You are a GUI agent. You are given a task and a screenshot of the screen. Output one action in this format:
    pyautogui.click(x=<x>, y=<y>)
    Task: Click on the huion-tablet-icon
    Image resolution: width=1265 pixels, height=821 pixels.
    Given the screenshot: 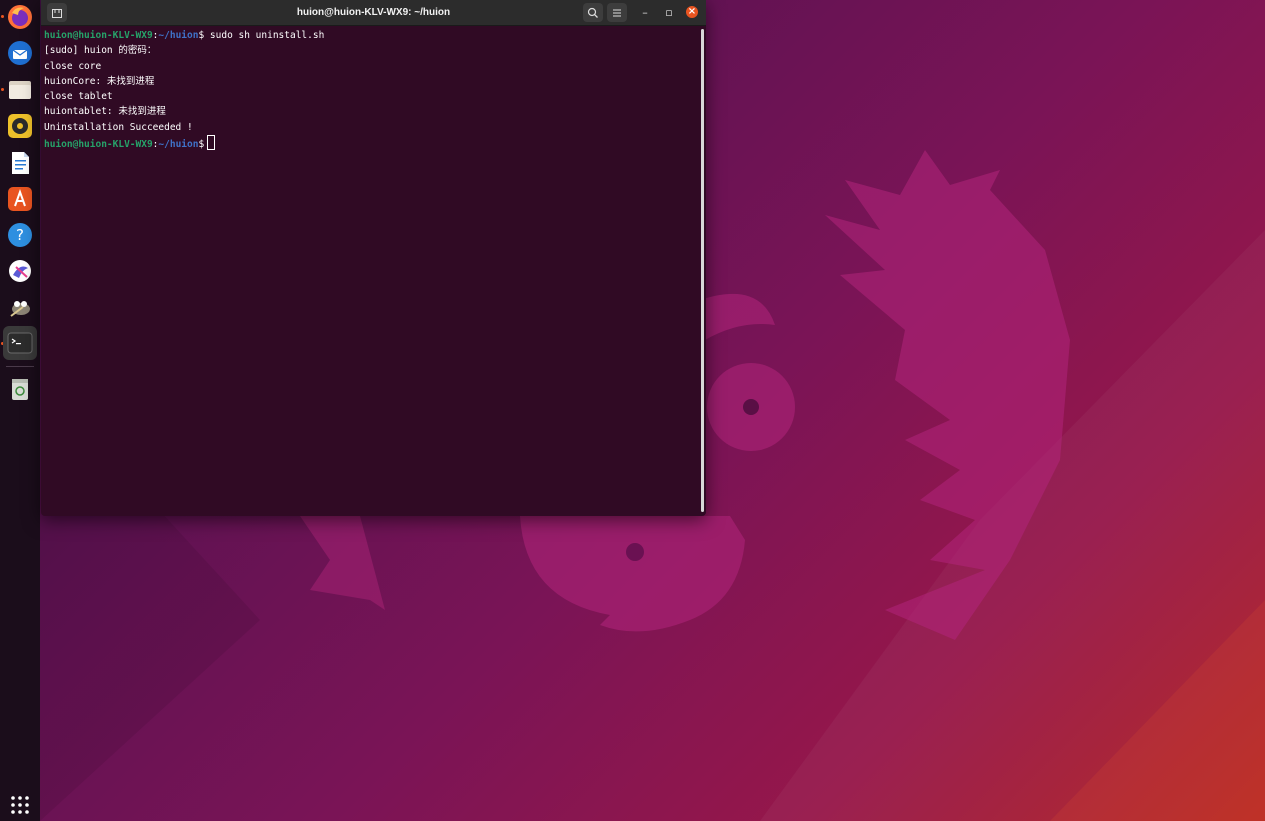 What is the action you would take?
    pyautogui.click(x=20, y=271)
    